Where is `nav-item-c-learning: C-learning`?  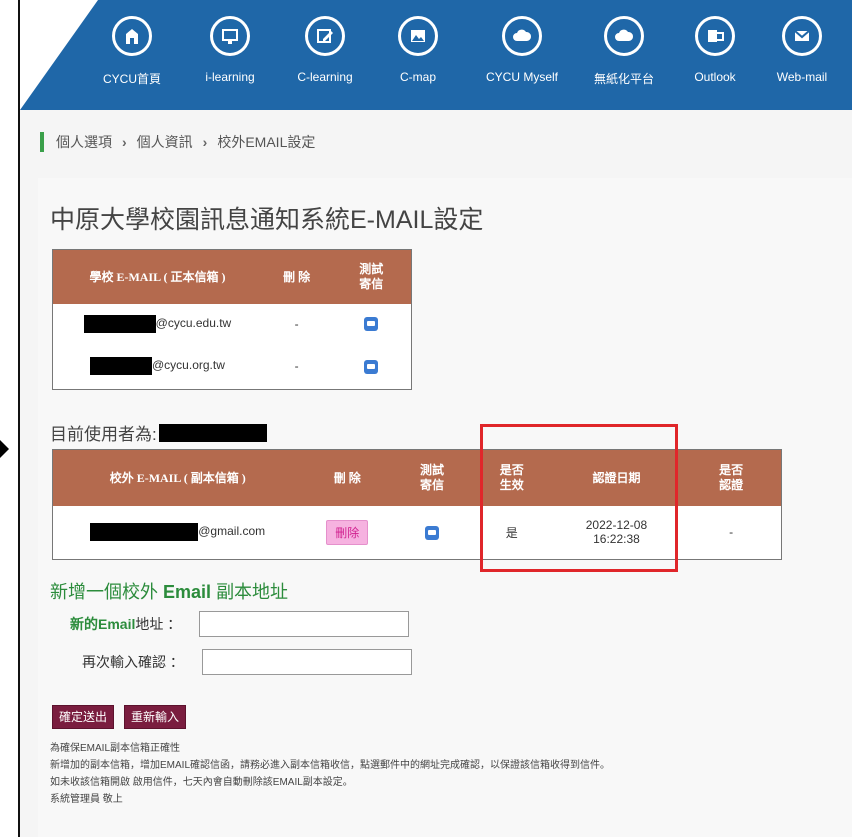
nav-item-c-learning: C-learning is located at coordinates (325, 50).